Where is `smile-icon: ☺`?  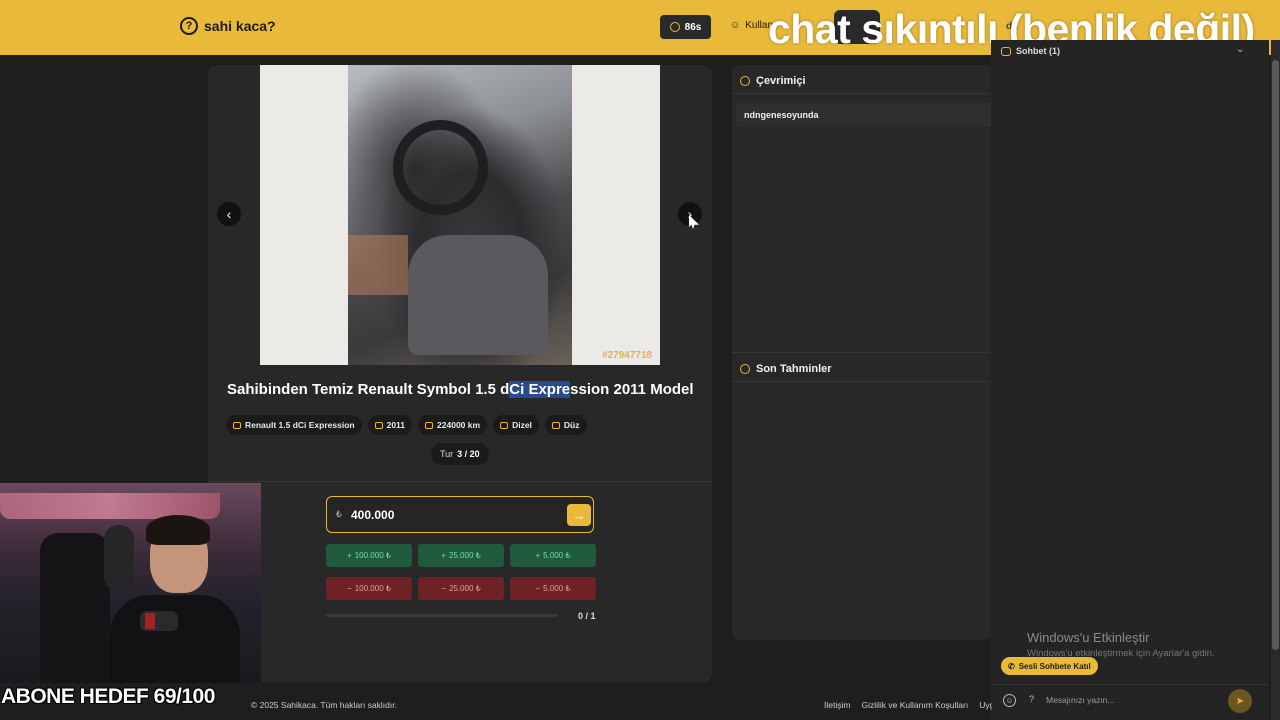
smile-icon: ☺ is located at coordinates (1009, 700).